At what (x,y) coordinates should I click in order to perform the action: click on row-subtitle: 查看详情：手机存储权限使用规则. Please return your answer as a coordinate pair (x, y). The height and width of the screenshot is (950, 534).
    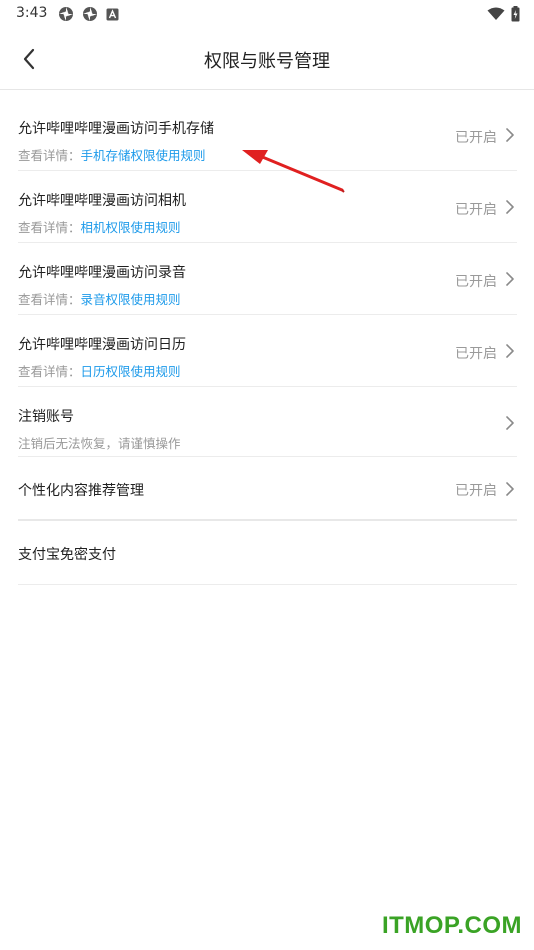
    Looking at the image, I should click on (112, 154).